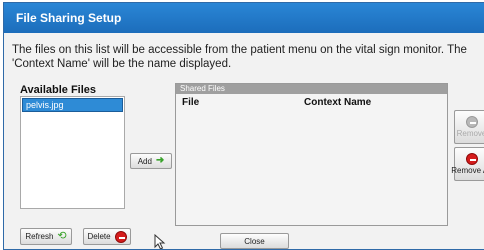  What do you see at coordinates (72, 152) in the screenshot?
I see `available-files-list: pelvis.jpg` at bounding box center [72, 152].